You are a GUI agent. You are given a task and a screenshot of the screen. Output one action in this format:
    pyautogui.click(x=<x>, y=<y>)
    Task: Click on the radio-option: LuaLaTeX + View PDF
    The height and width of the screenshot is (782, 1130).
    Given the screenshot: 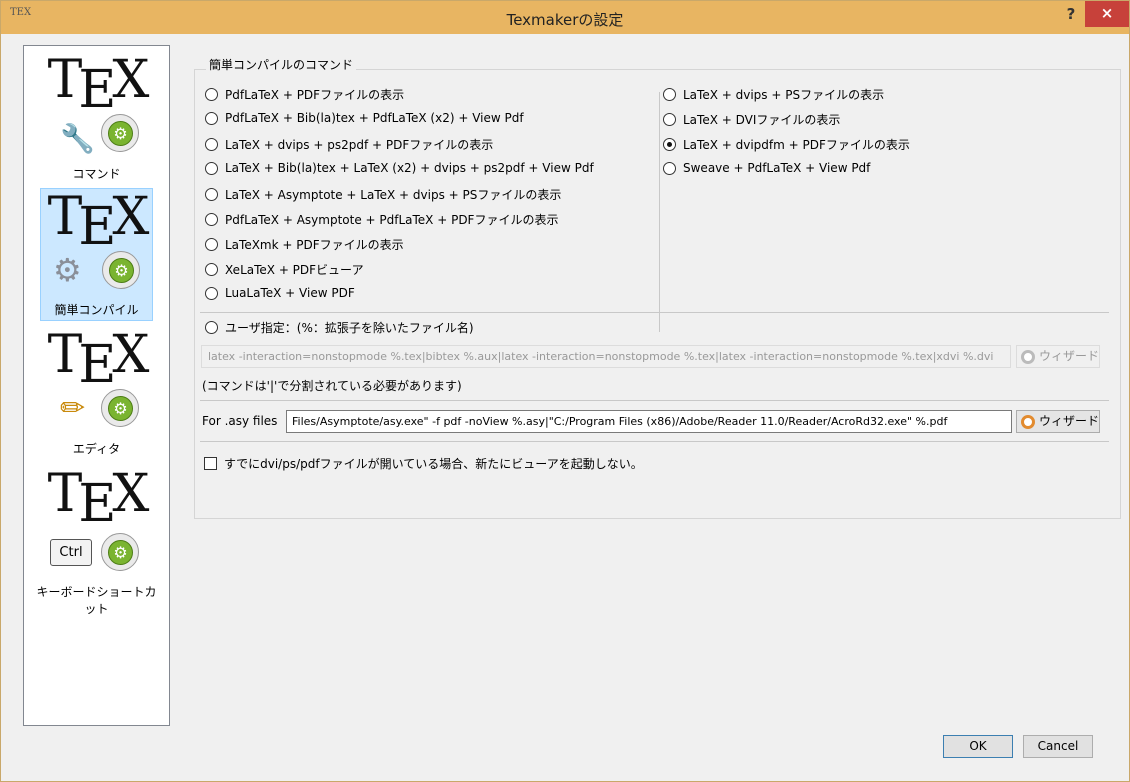 What is the action you would take?
    pyautogui.click(x=280, y=293)
    